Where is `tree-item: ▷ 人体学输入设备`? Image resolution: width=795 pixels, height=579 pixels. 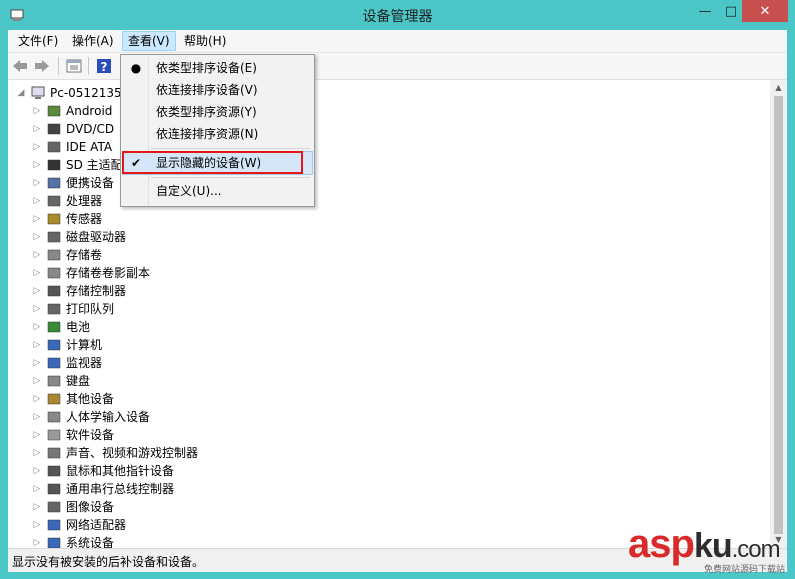
tree-item: ▷ 人体学输入设备 is located at coordinates (91, 417).